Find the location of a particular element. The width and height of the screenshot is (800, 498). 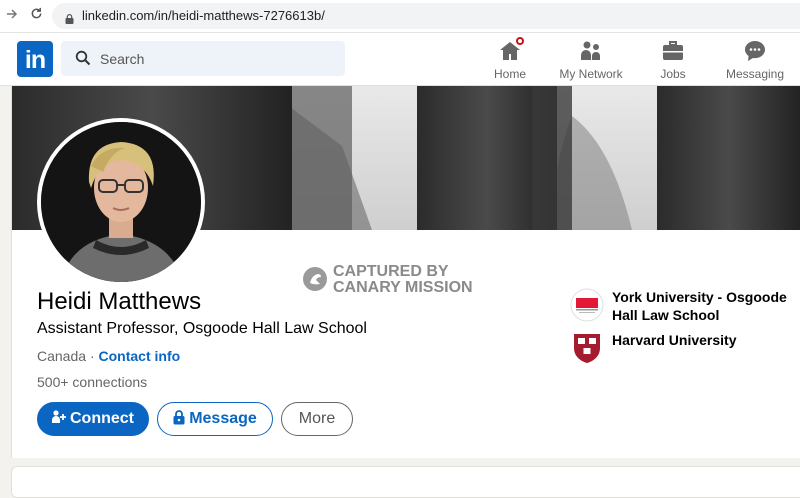

home-icon is located at coordinates (512, 49).